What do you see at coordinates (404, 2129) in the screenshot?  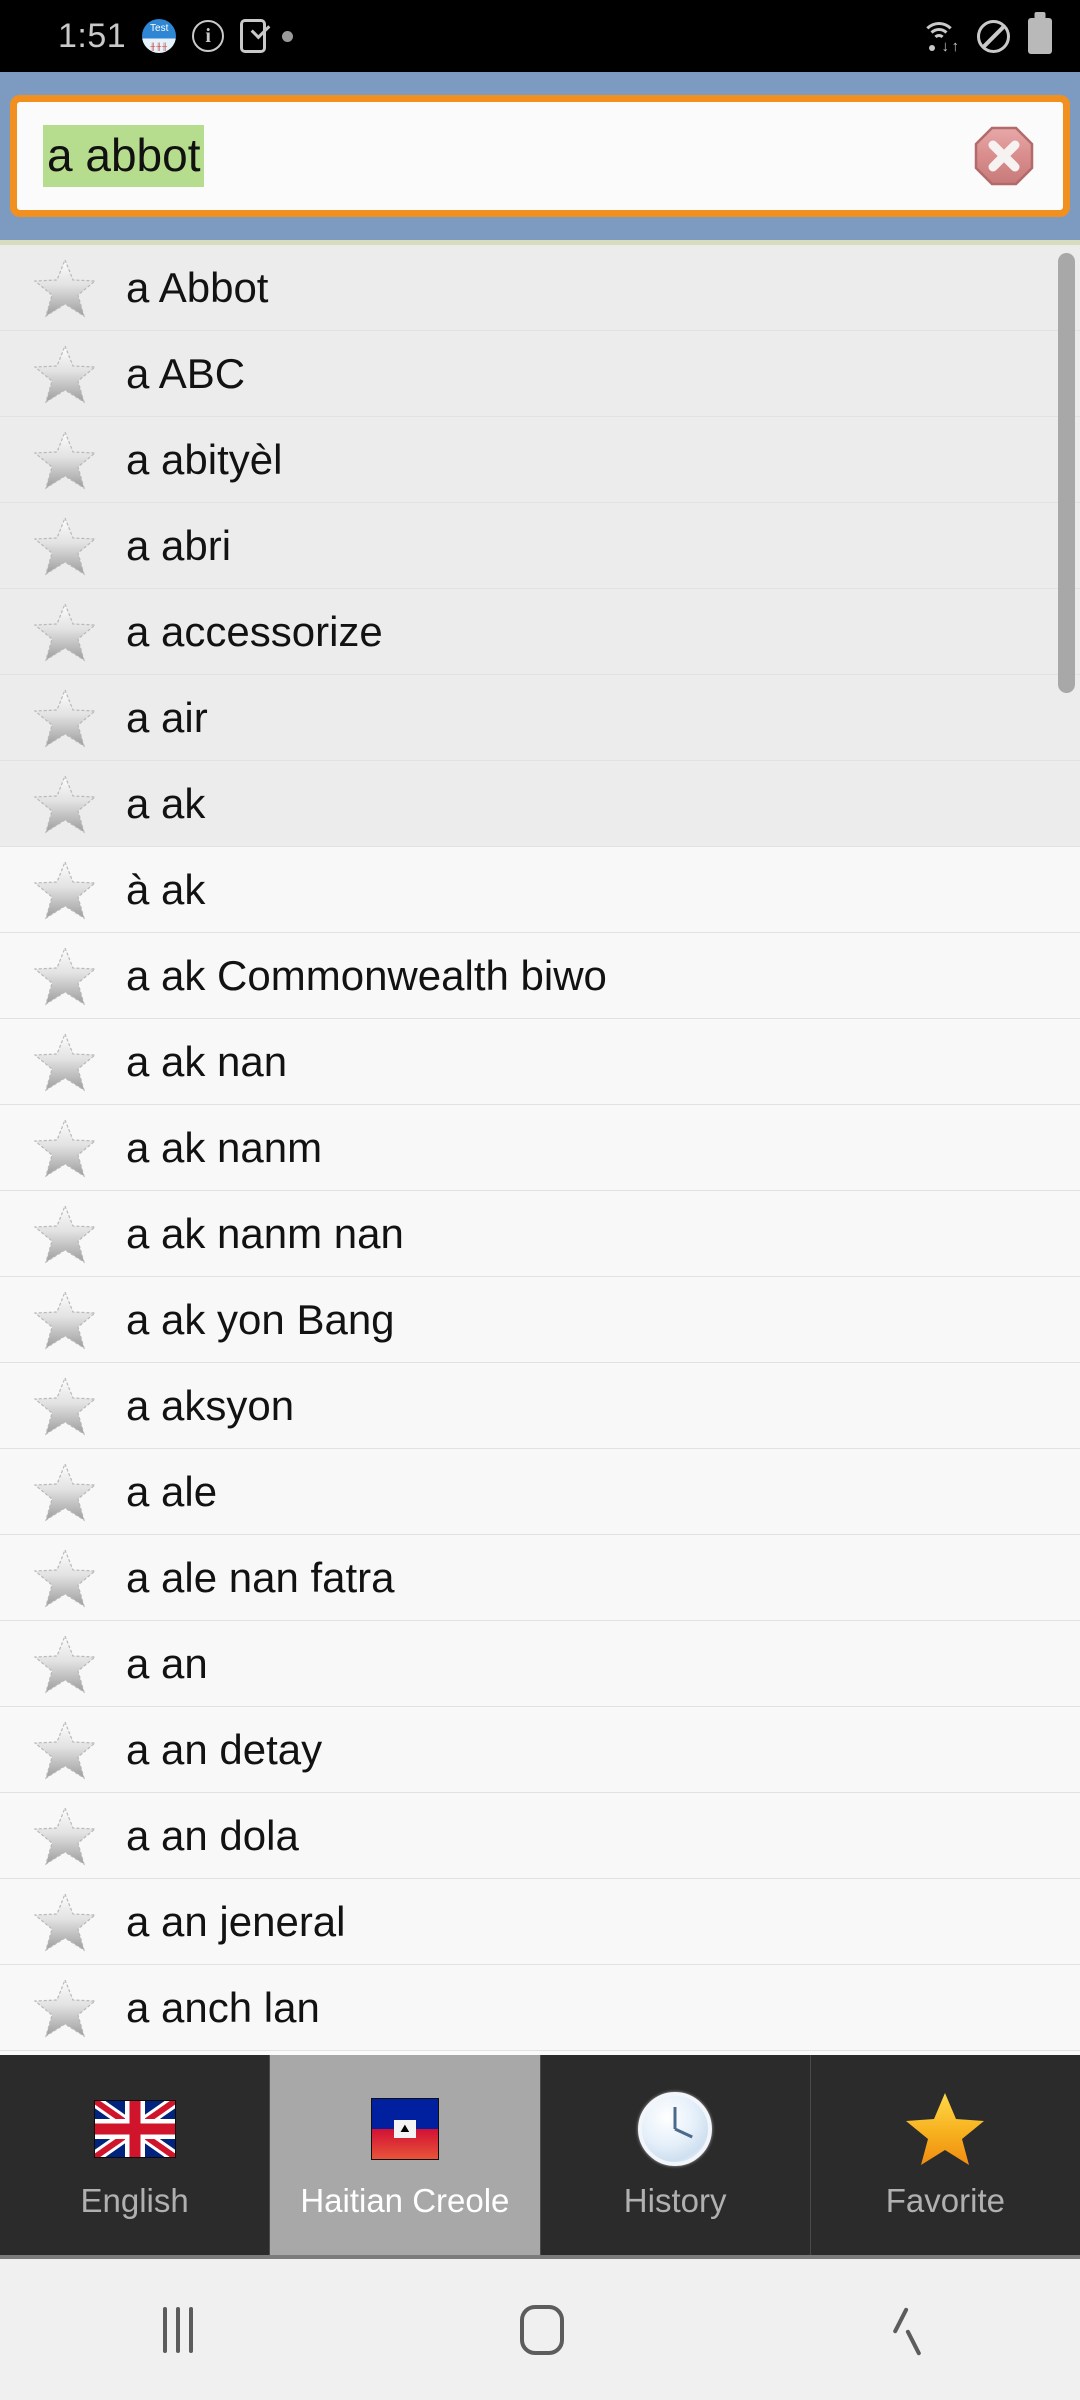 I see `haiti-flag-icon: ⛰` at bounding box center [404, 2129].